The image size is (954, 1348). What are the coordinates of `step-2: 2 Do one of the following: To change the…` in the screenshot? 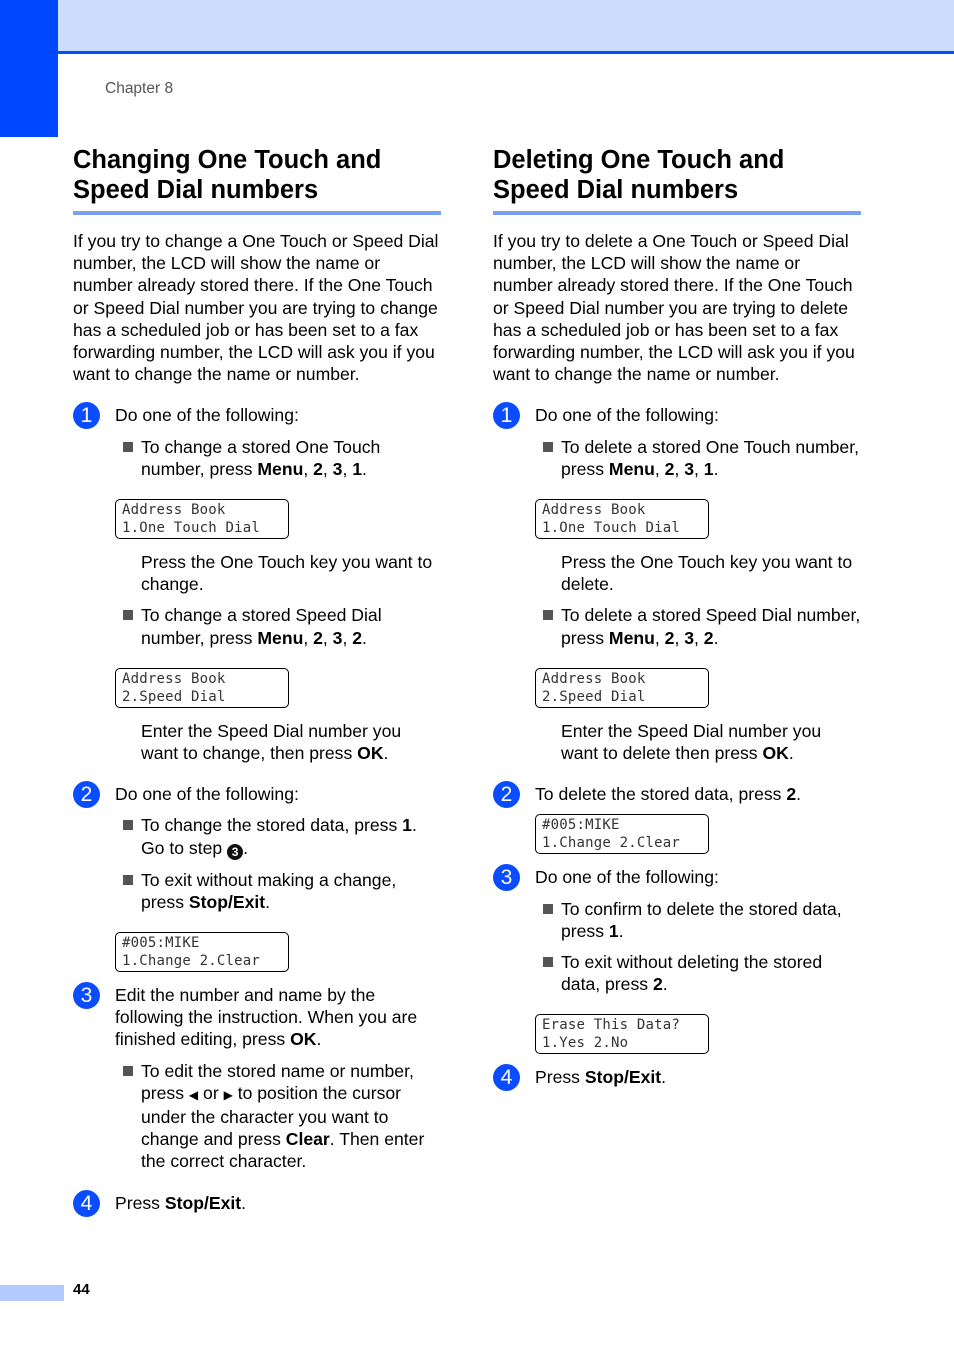 It's located at (257, 877).